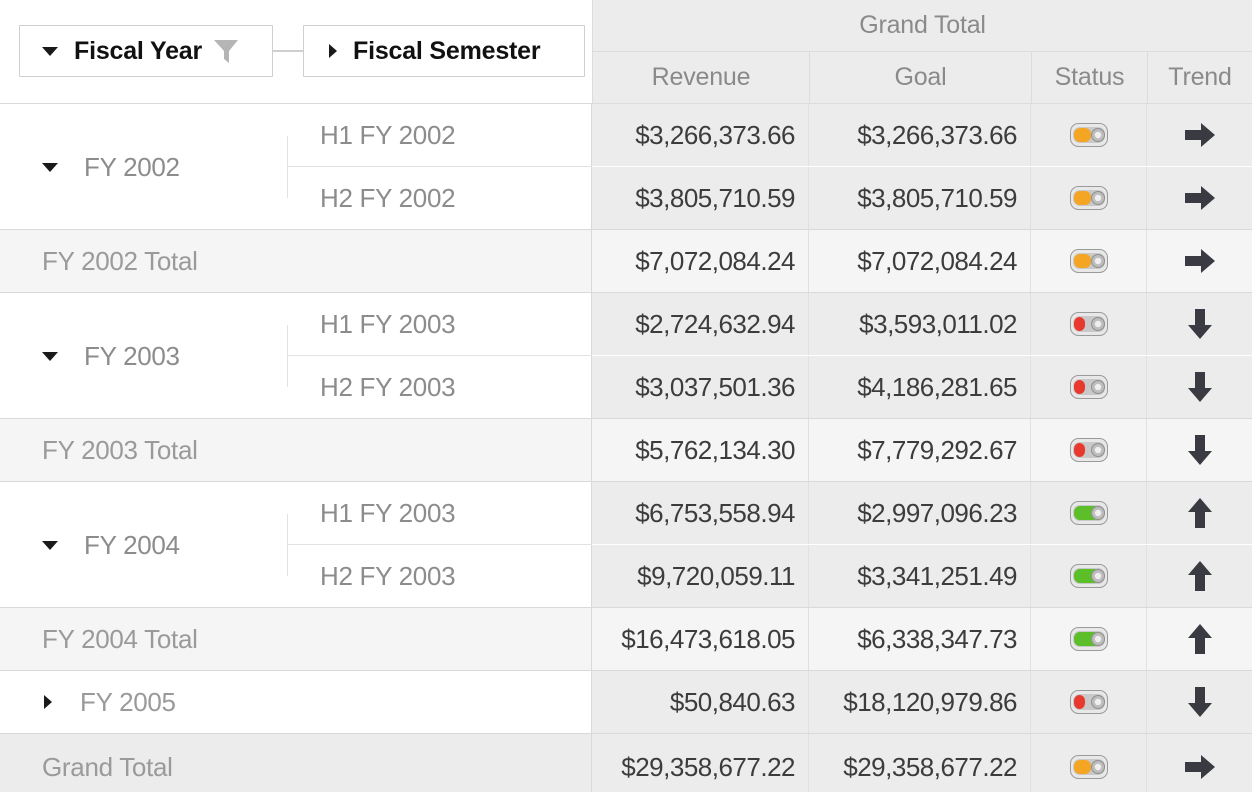 The image size is (1252, 792). What do you see at coordinates (120, 260) in the screenshot?
I see `row-label: FY 2002 Total` at bounding box center [120, 260].